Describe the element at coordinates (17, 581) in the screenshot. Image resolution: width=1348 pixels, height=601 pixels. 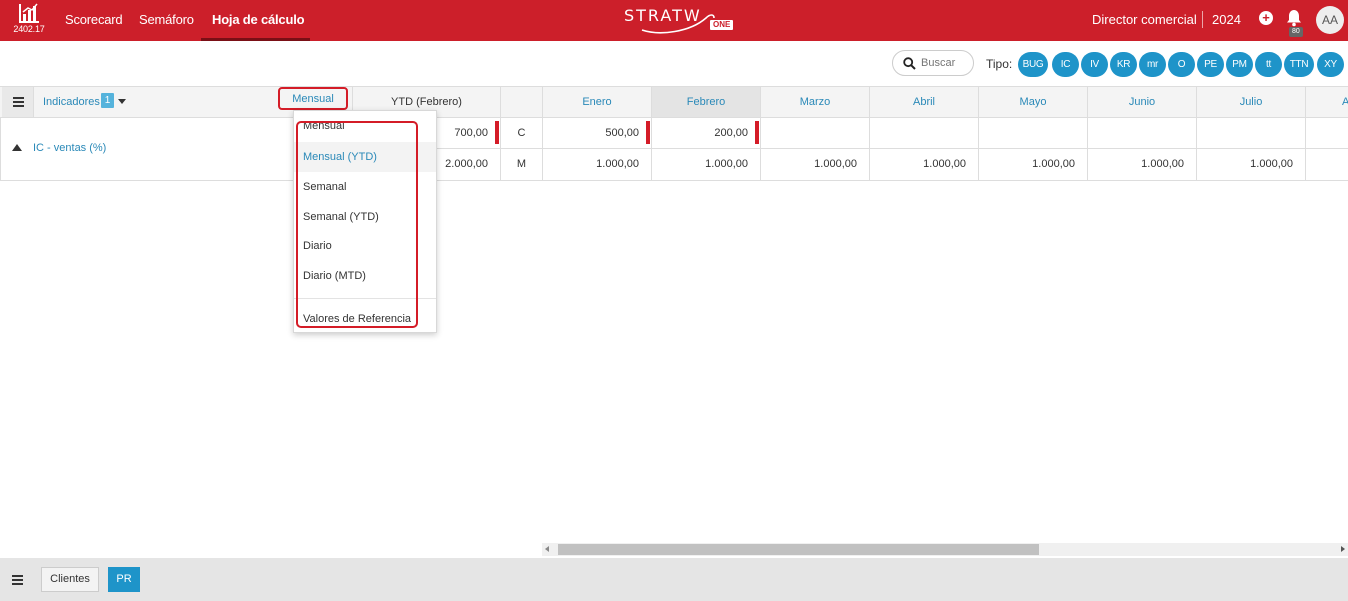
I see `bottom-menu-icon` at that location.